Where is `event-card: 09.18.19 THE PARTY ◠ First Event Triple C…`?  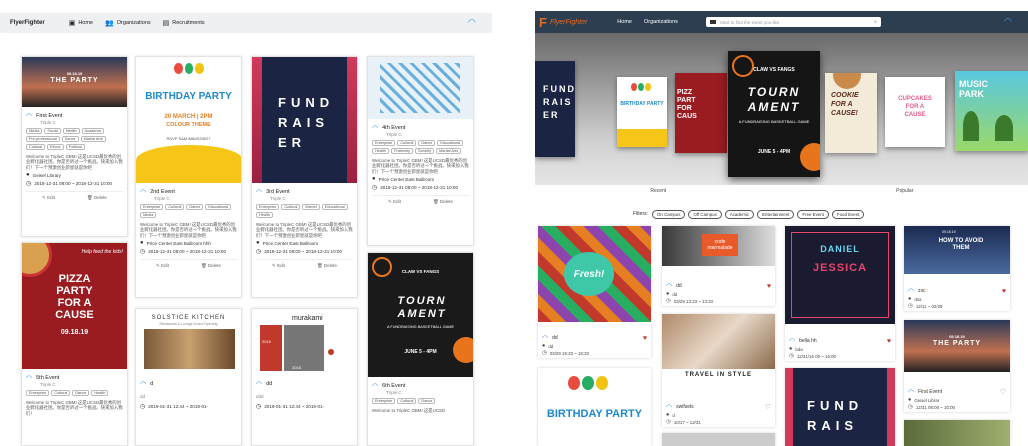 event-card: 09.18.19 THE PARTY ◠ First Event Triple C… is located at coordinates (74, 146).